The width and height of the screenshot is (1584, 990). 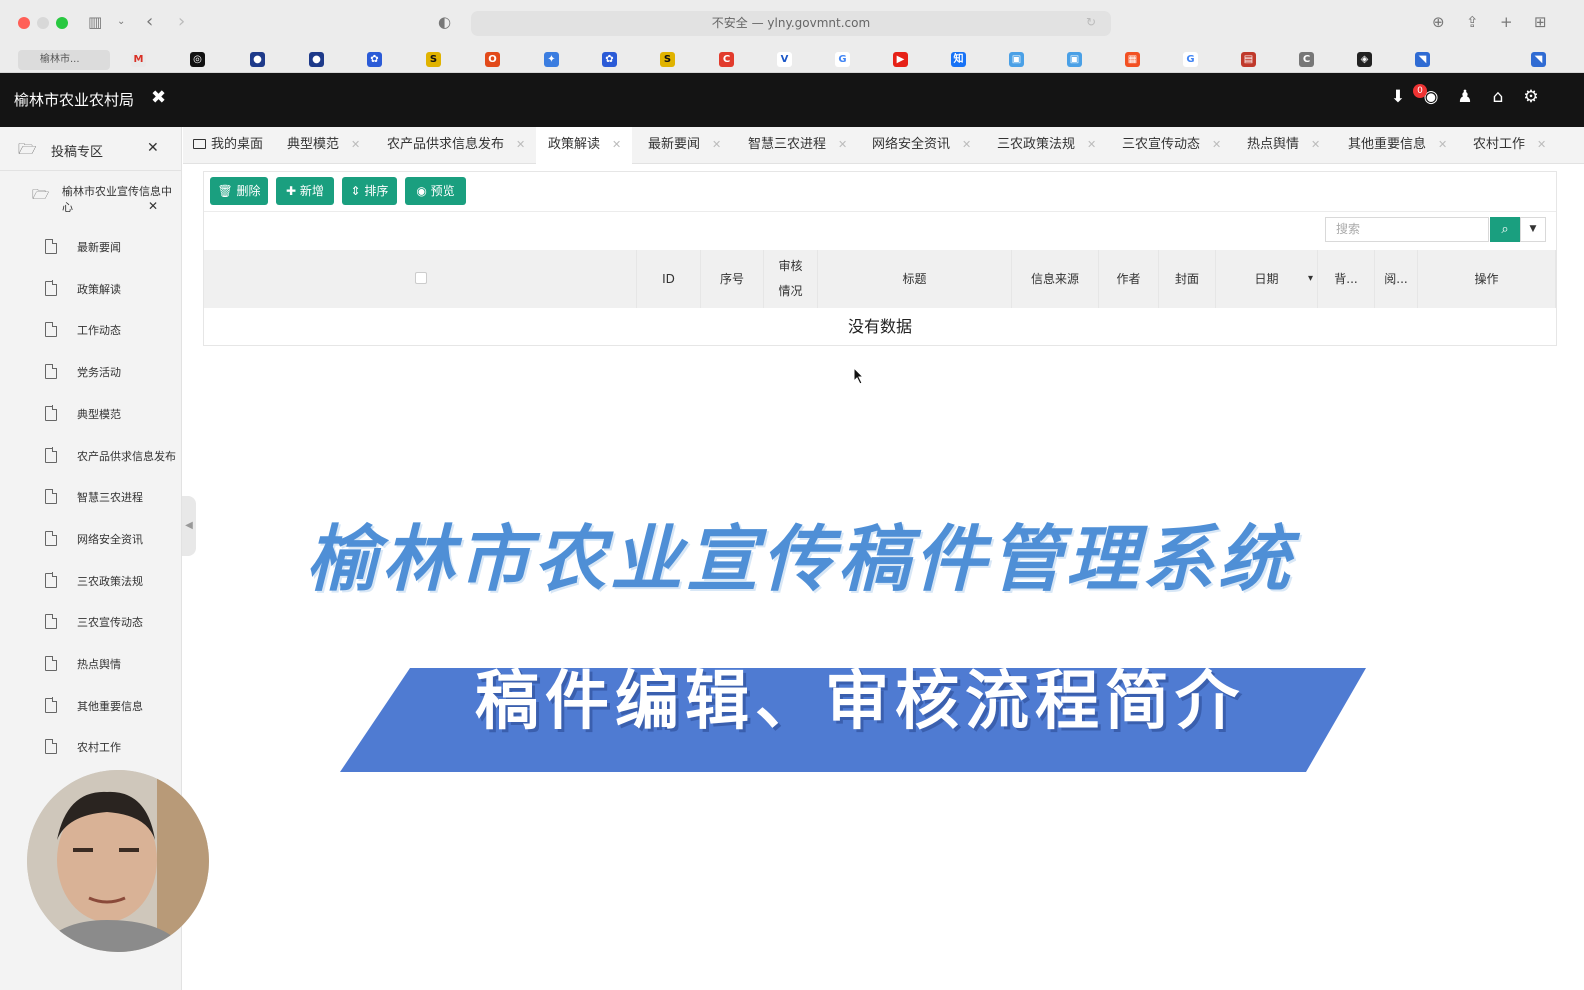 What do you see at coordinates (796, 145) in the screenshot?
I see `tab: 智慧三农进程 ✕` at bounding box center [796, 145].